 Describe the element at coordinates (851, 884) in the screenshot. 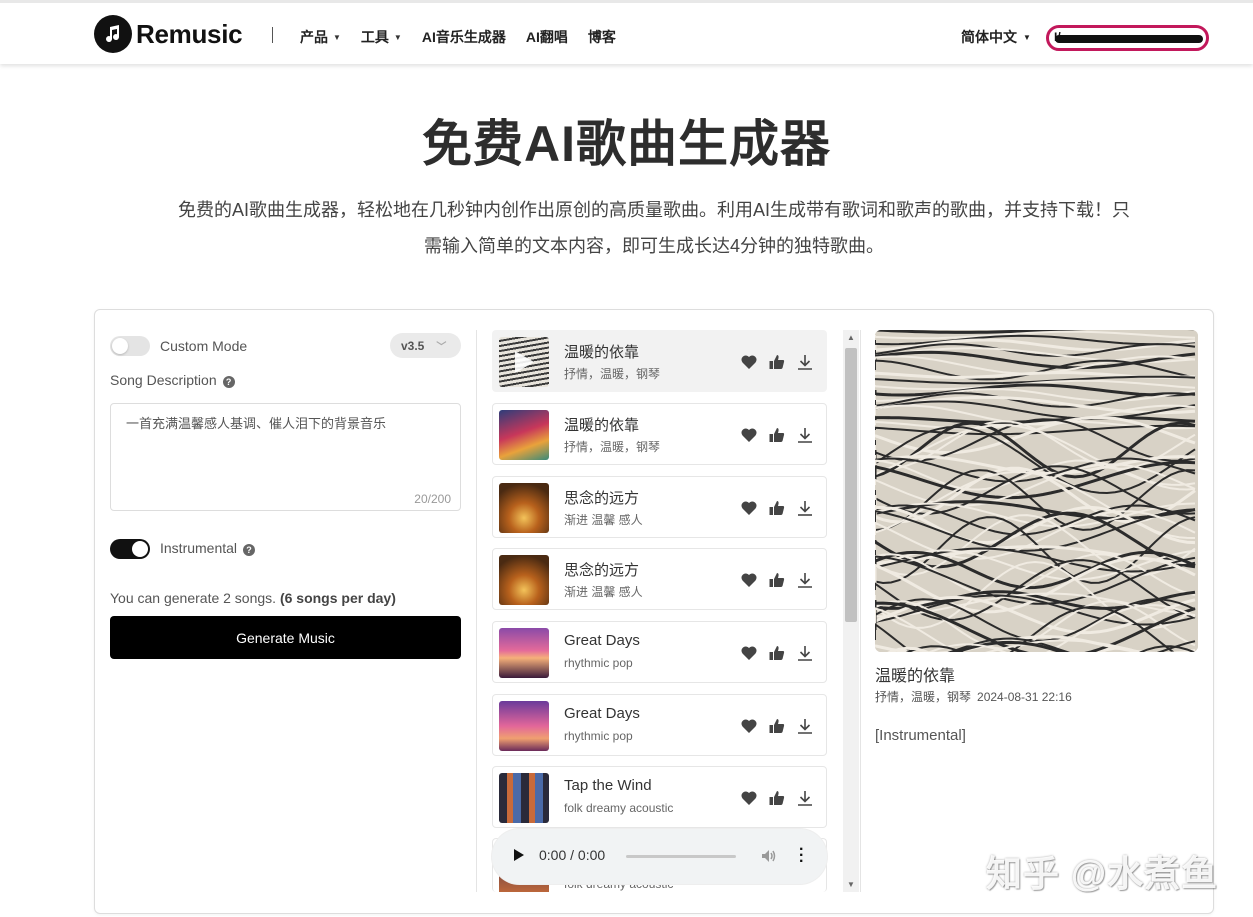

I see `scroll-down-icon: ▼` at that location.